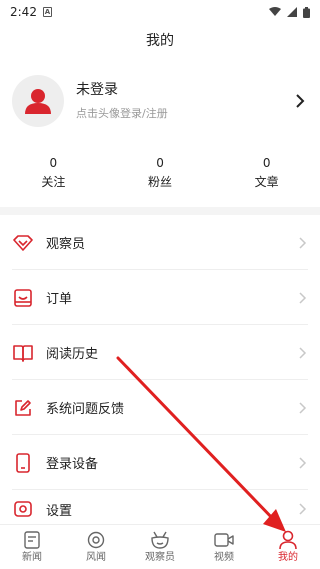 The image size is (320, 569). What do you see at coordinates (160, 297) in the screenshot?
I see `menu-item-orders: 订单` at bounding box center [160, 297].